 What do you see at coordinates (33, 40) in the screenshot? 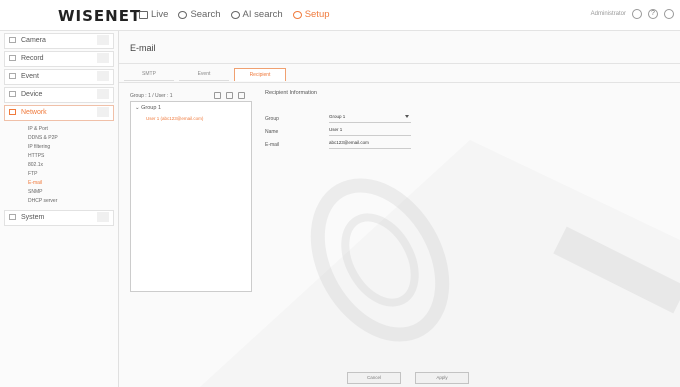
I see `sidebar-item-label: Camera` at bounding box center [33, 40].